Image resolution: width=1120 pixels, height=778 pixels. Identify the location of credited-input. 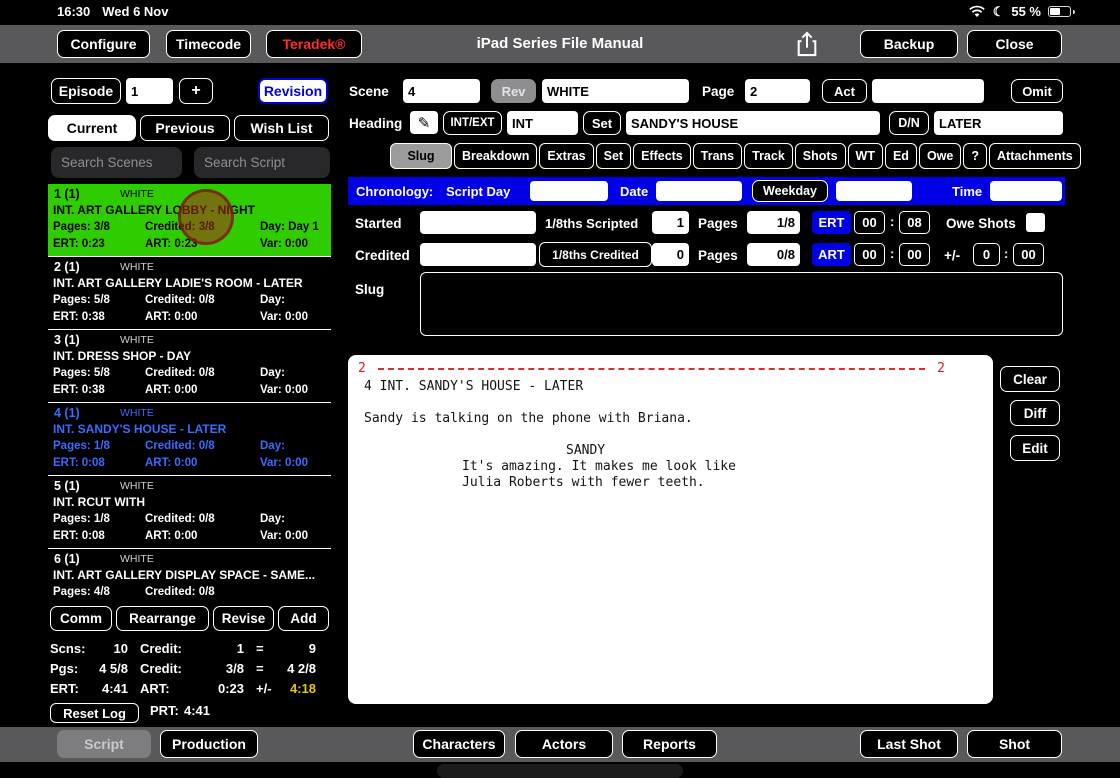
(478, 254).